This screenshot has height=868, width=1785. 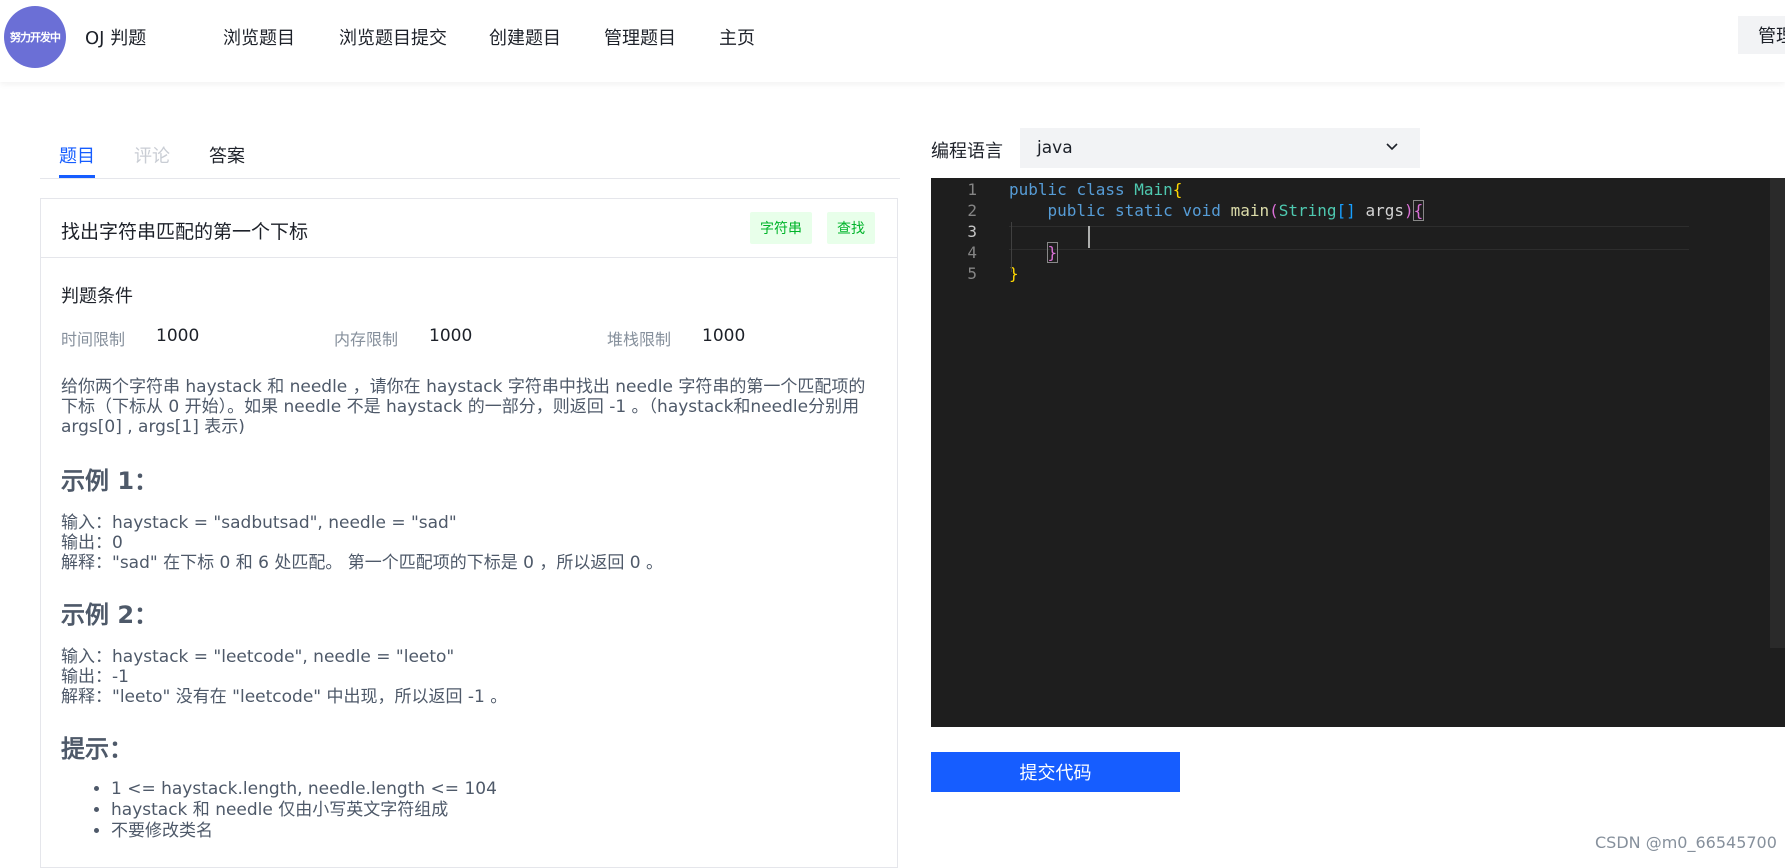 What do you see at coordinates (366, 339) in the screenshot?
I see `memory-limit-label: 内存限制` at bounding box center [366, 339].